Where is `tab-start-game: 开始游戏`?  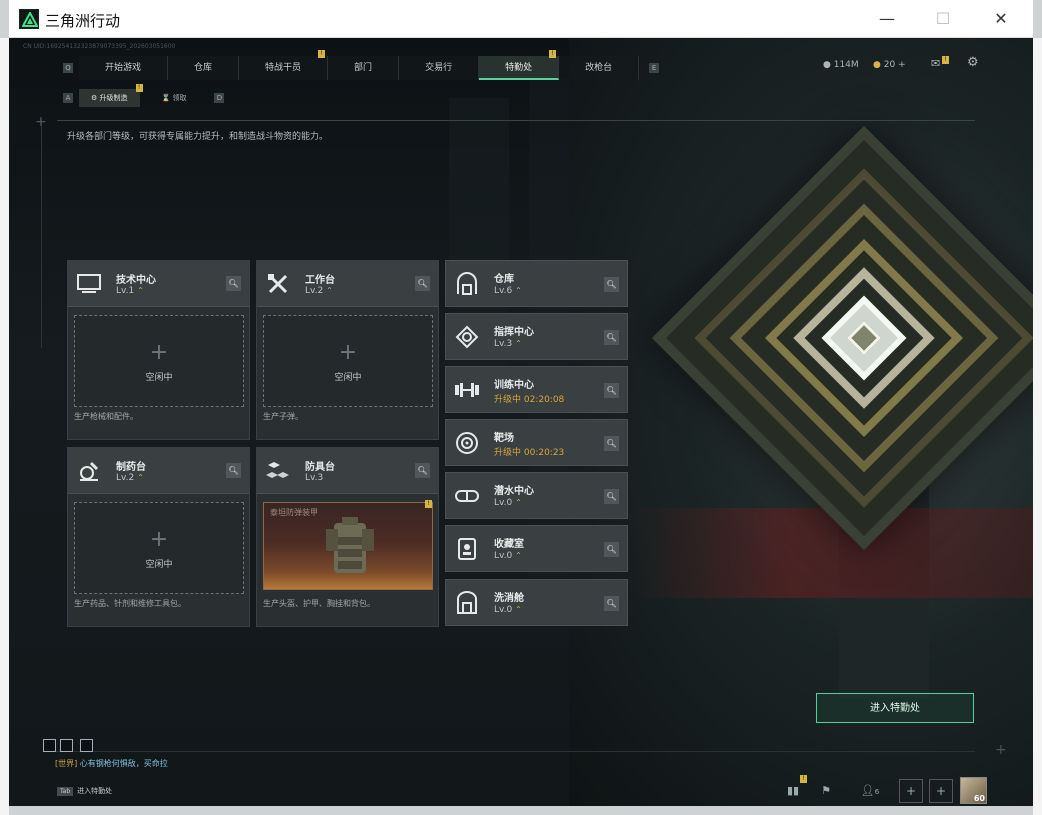
tab-start-game: 开始游戏 is located at coordinates (124, 68).